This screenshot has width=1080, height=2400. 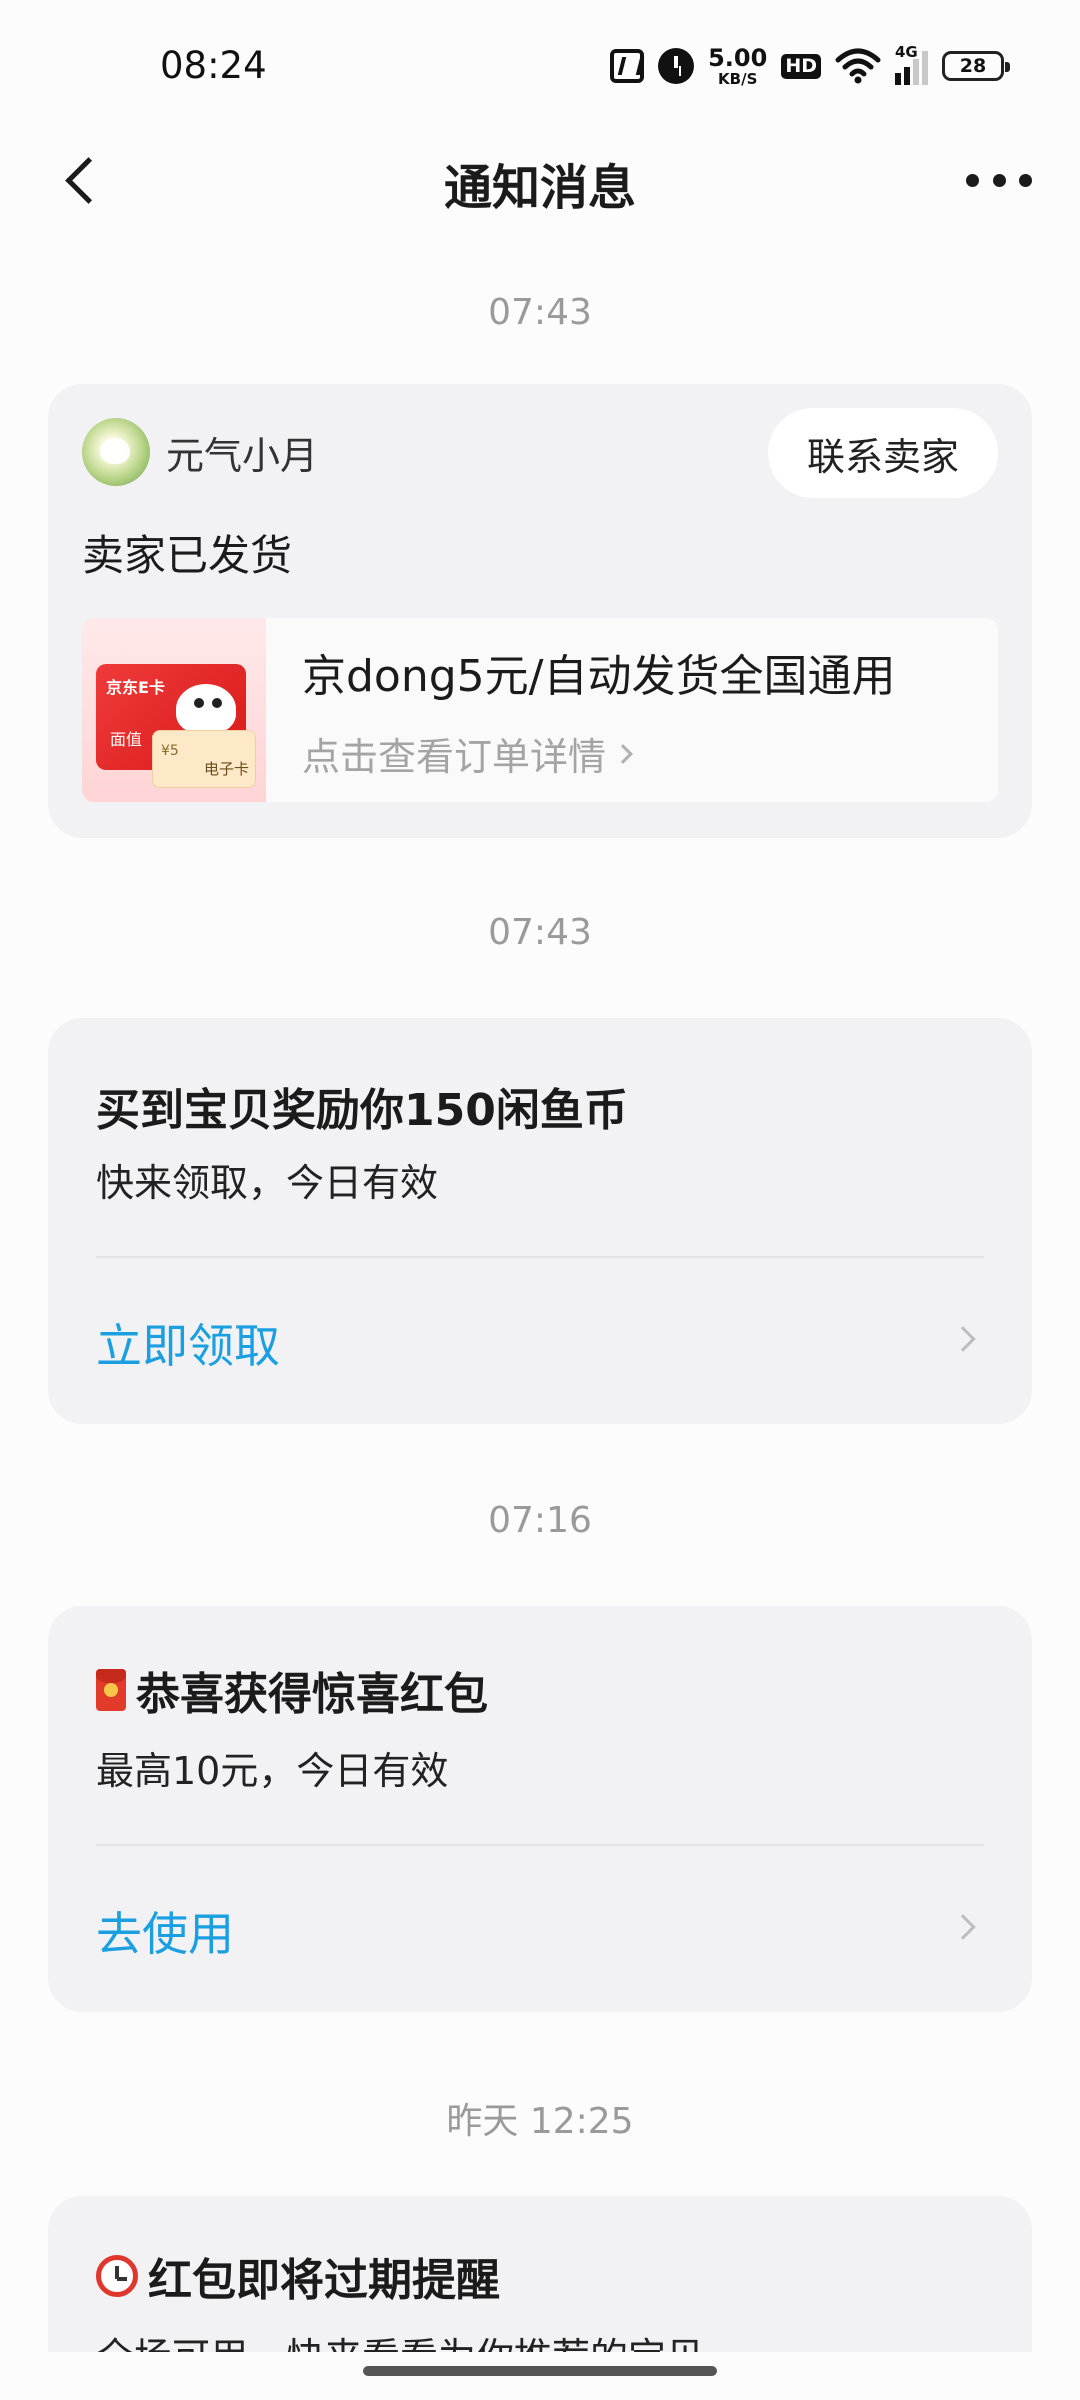 I want to click on battery-level: 28, so click(x=973, y=66).